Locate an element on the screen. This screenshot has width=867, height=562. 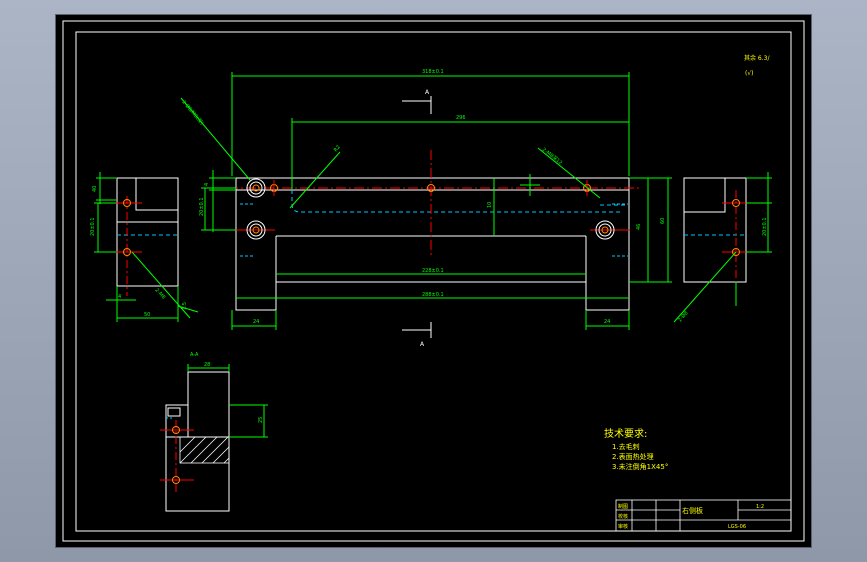
dim-slot-depth: 10 is located at coordinates (490, 205).